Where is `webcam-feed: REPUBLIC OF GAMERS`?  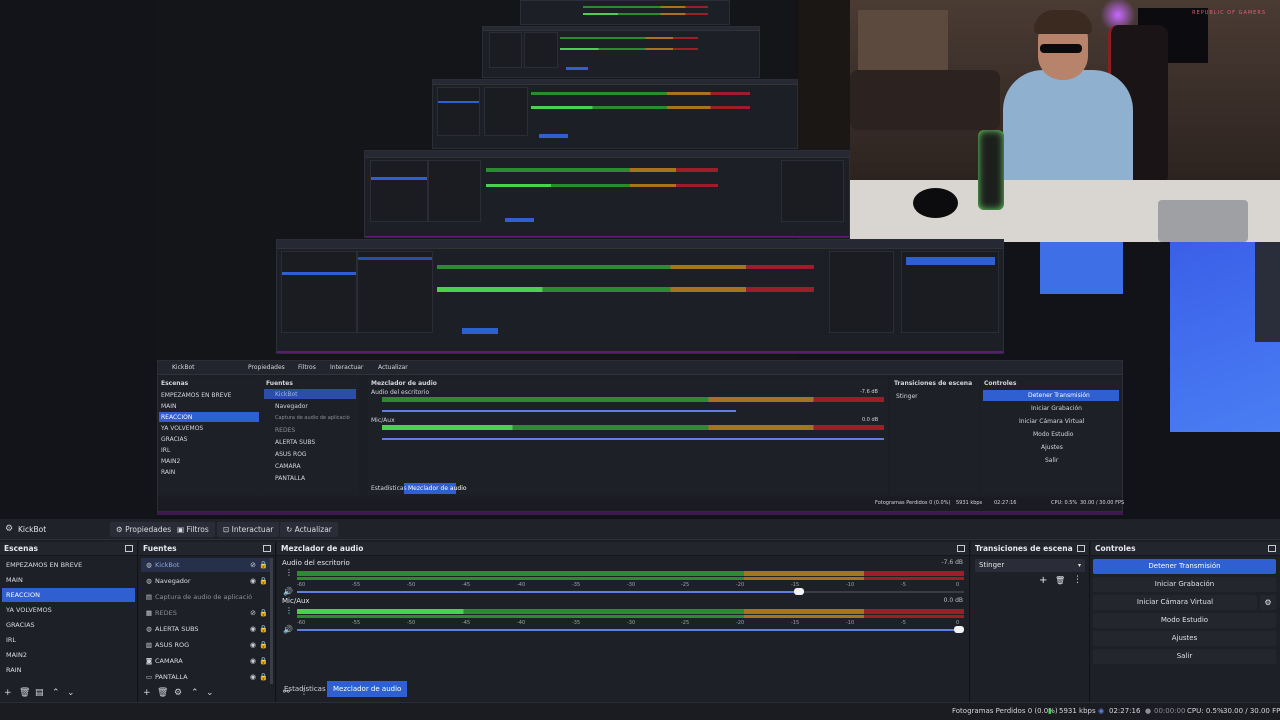
webcam-feed: REPUBLIC OF GAMERS is located at coordinates (1039, 121).